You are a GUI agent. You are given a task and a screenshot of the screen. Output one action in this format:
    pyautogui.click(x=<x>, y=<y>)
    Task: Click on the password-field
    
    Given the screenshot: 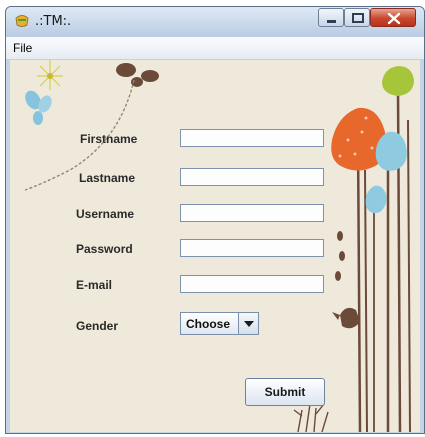 What is the action you would take?
    pyautogui.click(x=252, y=248)
    